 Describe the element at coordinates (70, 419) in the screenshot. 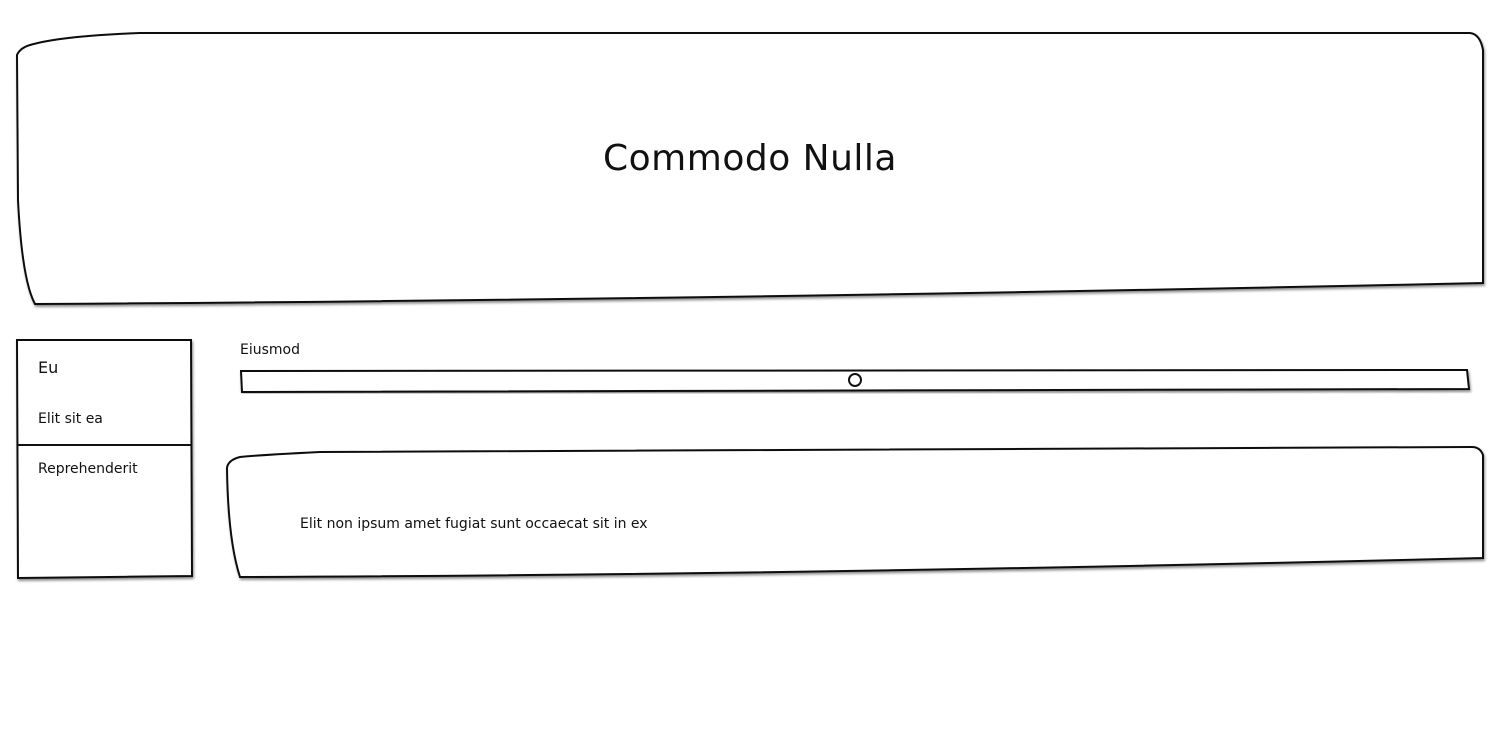

I see `sidebar-subheading: Elit sit ea` at that location.